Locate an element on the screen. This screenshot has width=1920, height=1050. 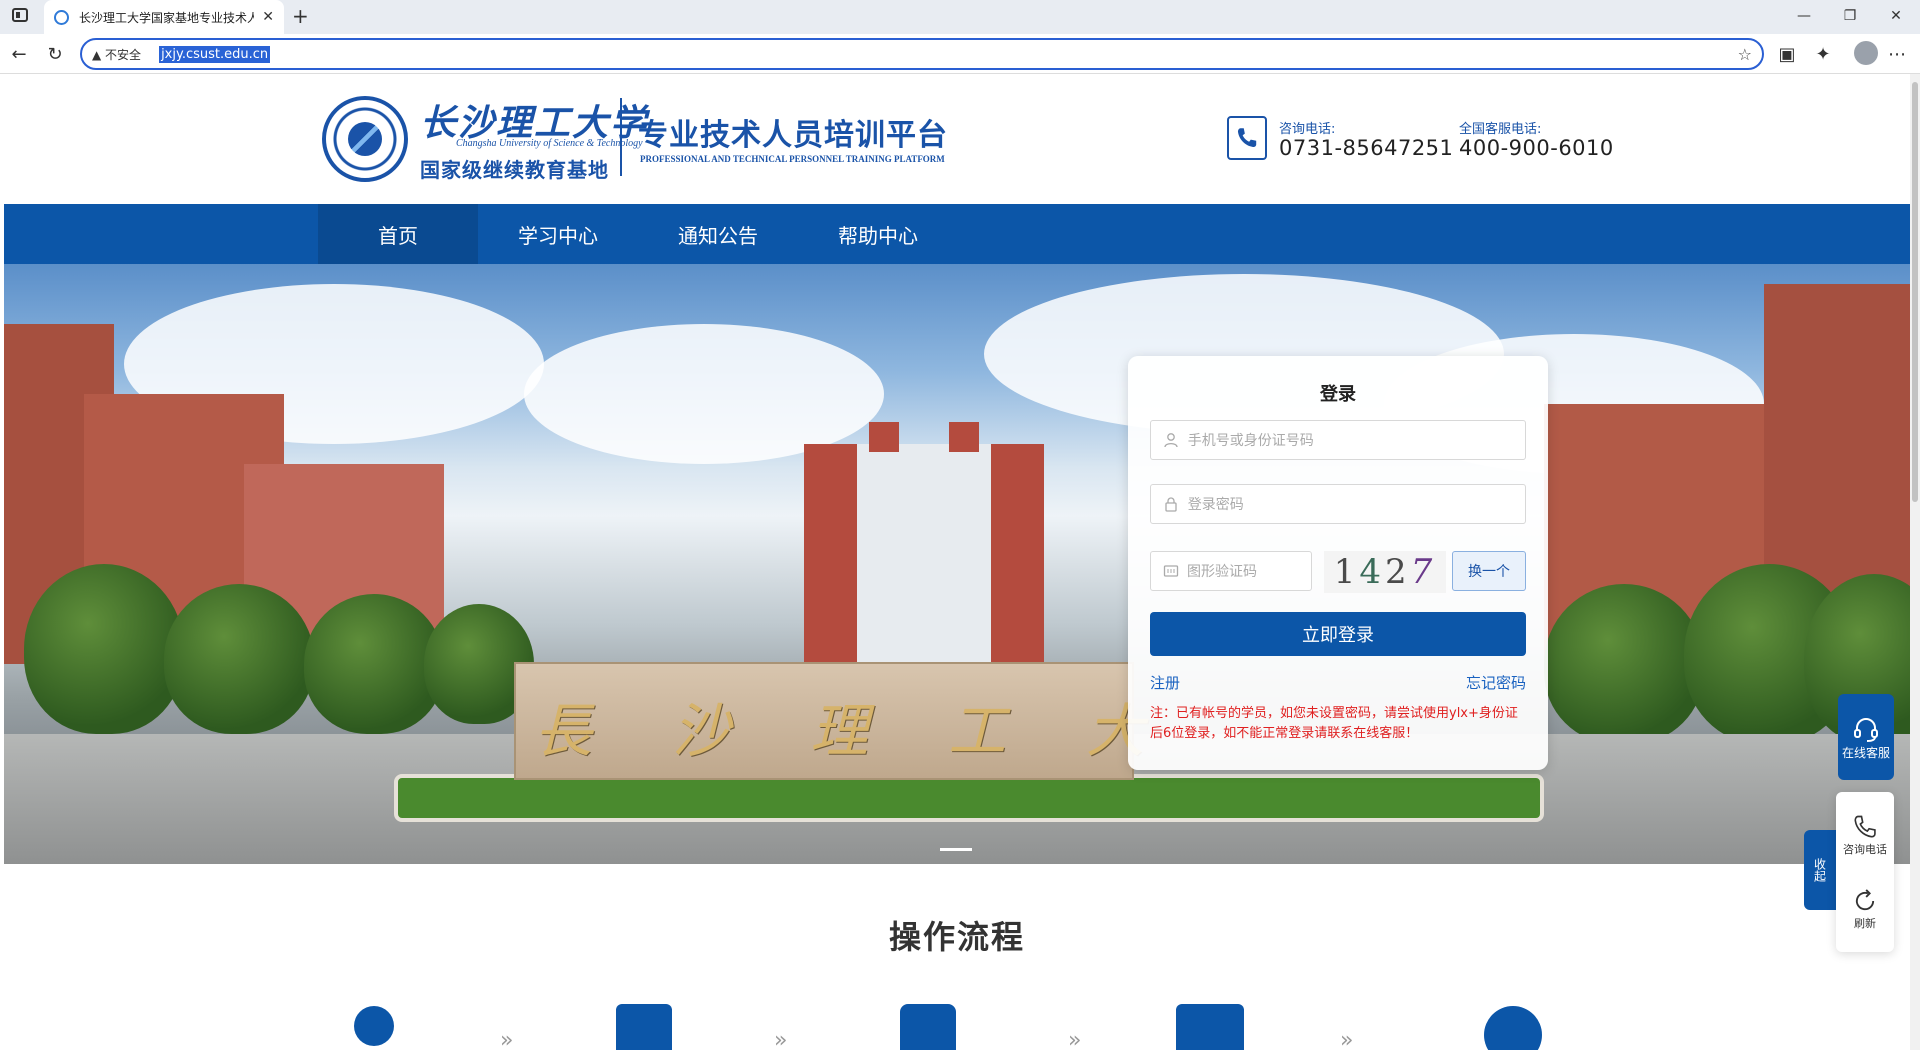
user-icon is located at coordinates (1171, 440).